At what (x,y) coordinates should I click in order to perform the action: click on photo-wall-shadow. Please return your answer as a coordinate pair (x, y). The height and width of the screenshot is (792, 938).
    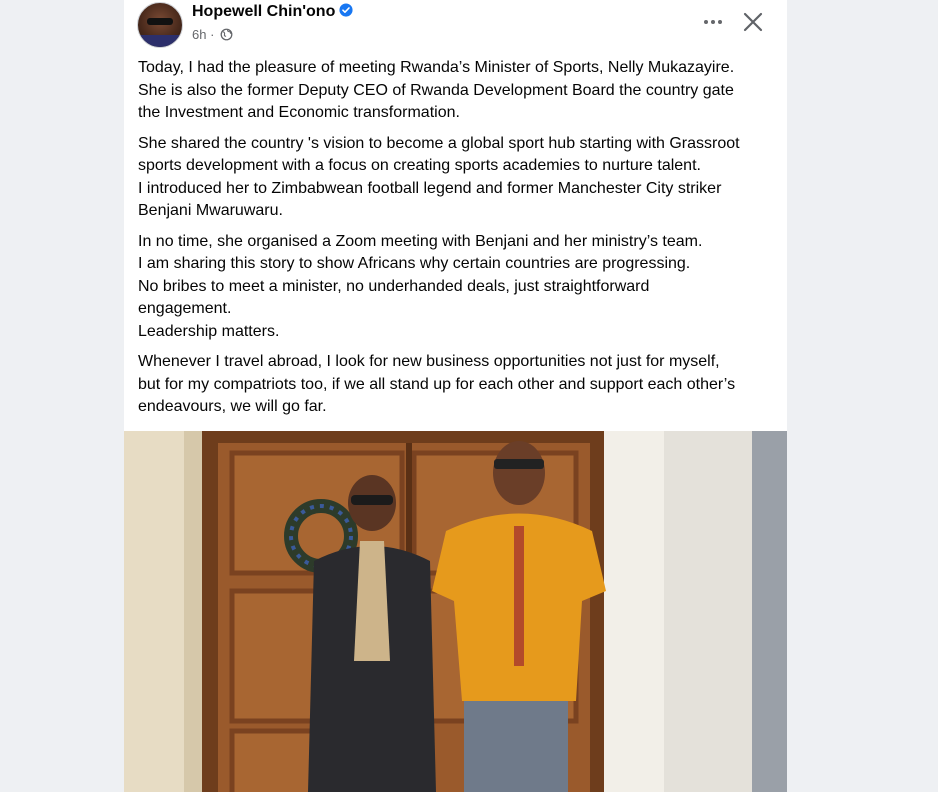
    Looking at the image, I should click on (194, 611).